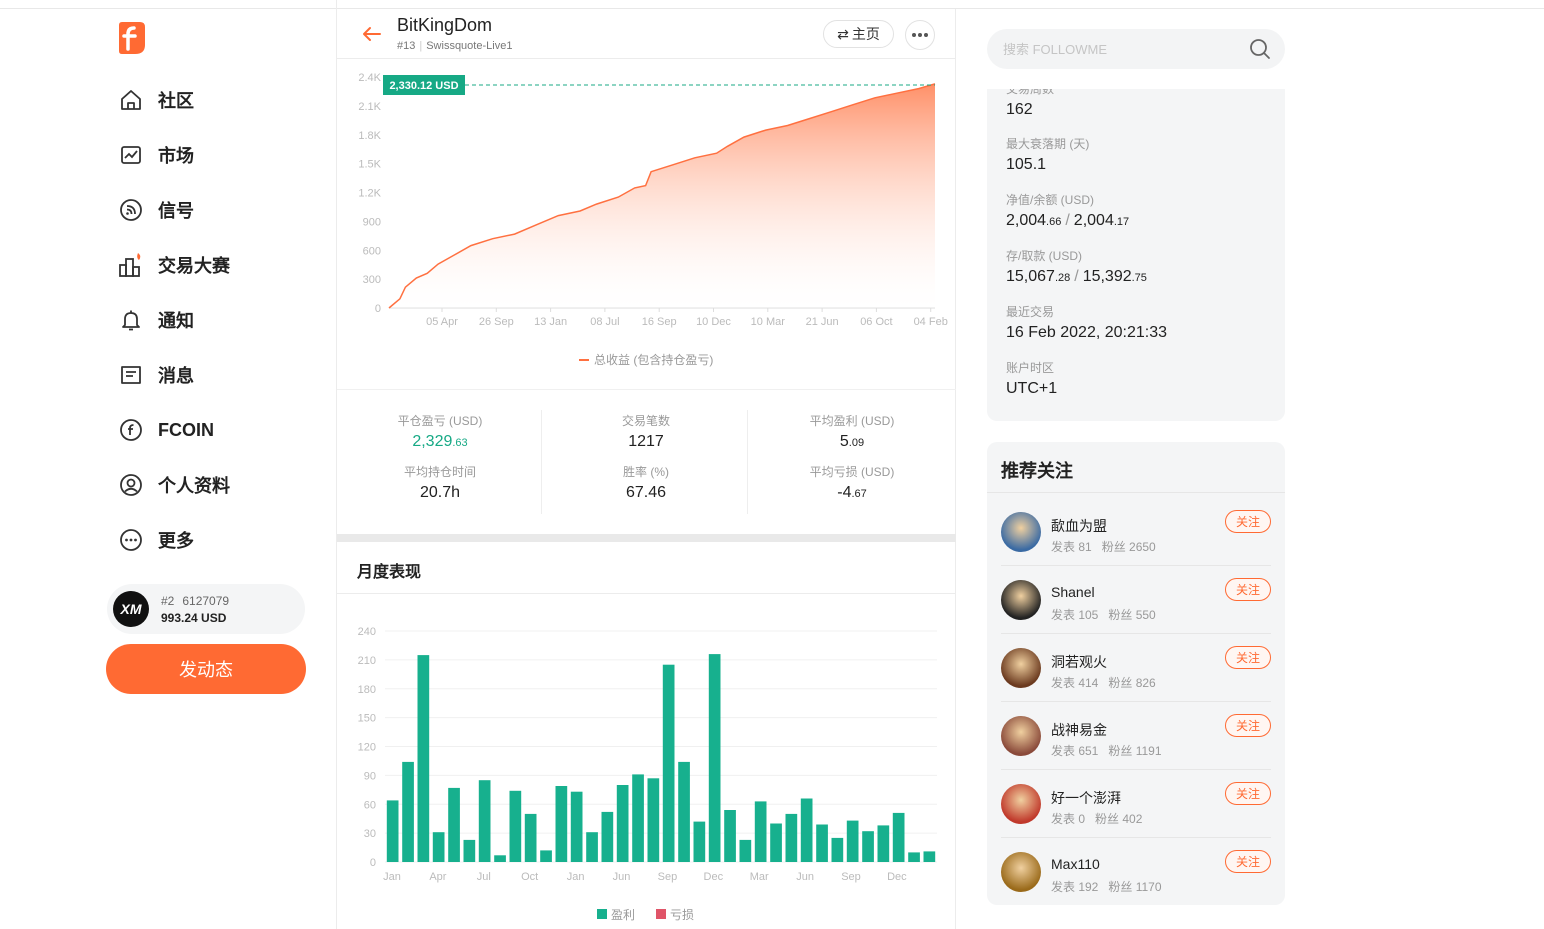 This screenshot has width=1544, height=929. What do you see at coordinates (176, 156) in the screenshot?
I see `nav-label: 市场` at bounding box center [176, 156].